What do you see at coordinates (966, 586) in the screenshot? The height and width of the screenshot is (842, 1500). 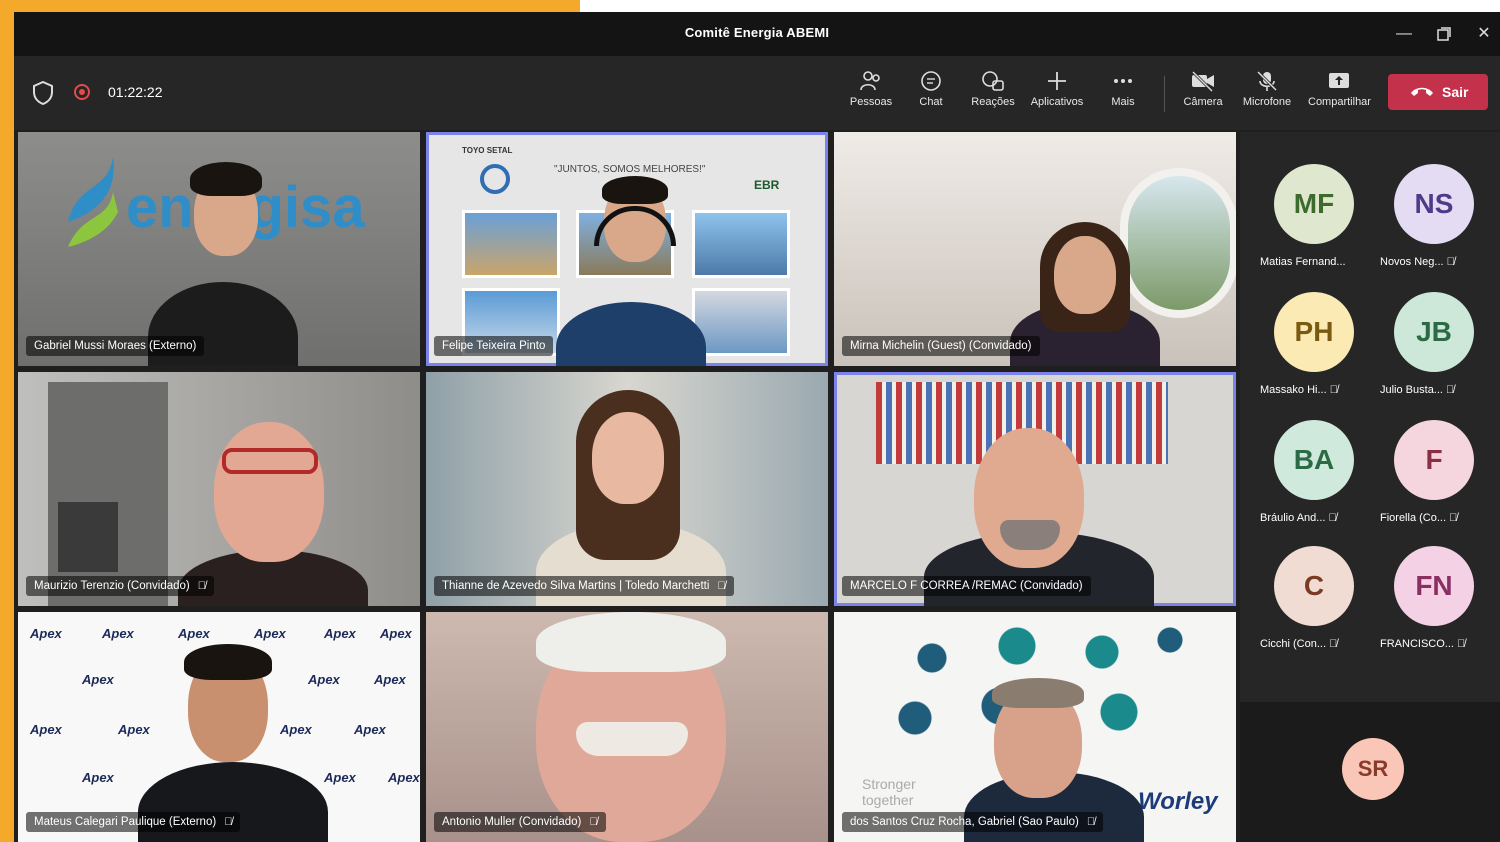 I see `participant-name: MARCELO F CORREA /REMAC (Convidado)` at bounding box center [966, 586].